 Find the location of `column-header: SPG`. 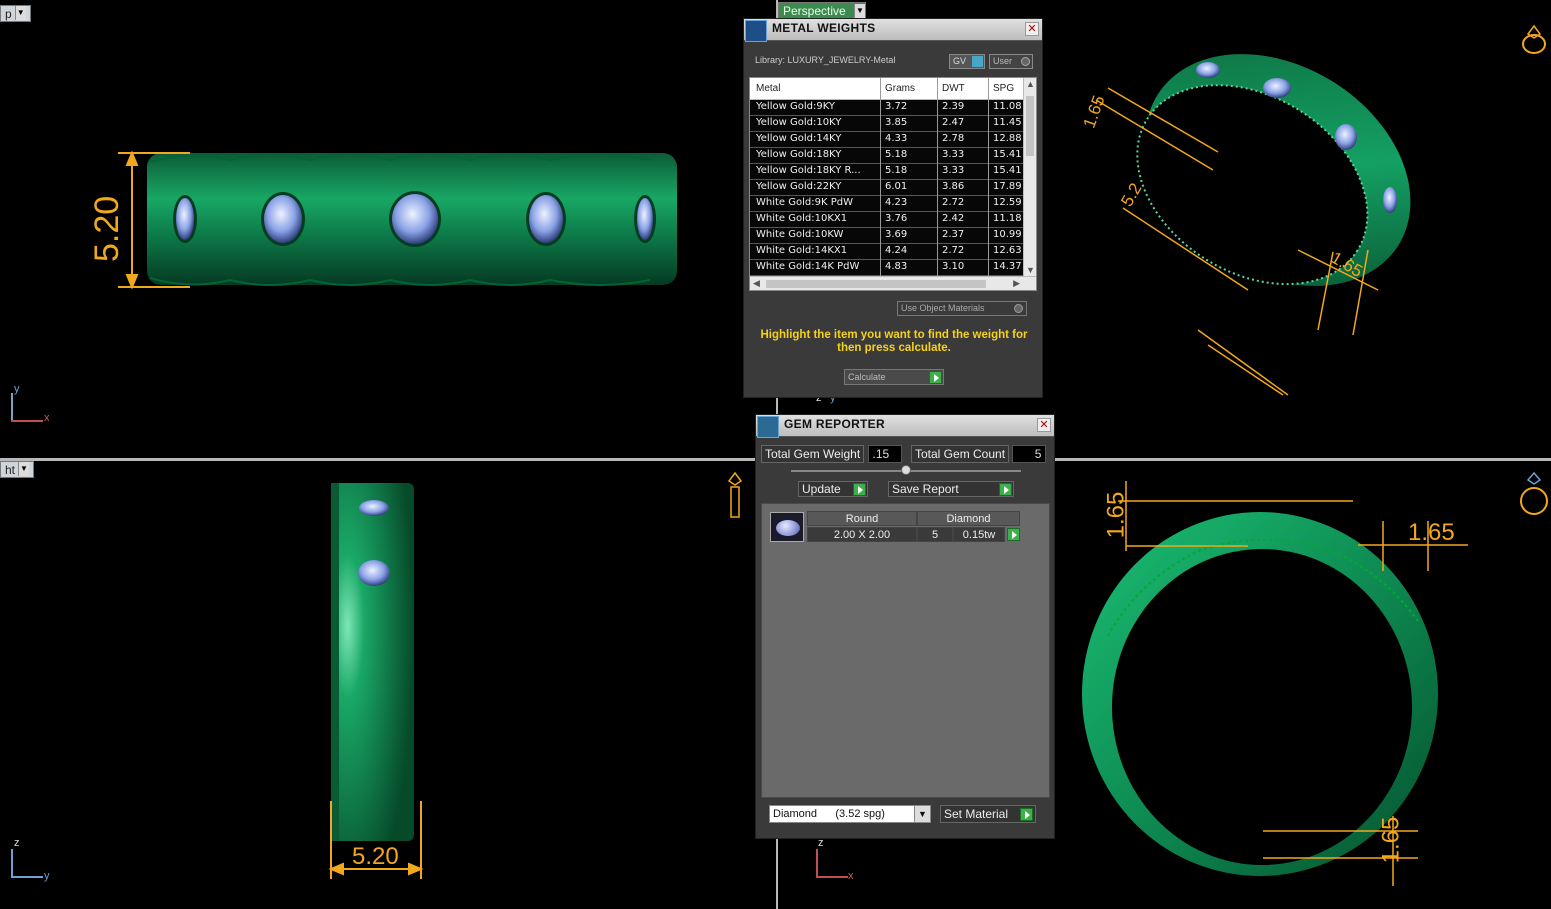

column-header: SPG is located at coordinates (1009, 88).